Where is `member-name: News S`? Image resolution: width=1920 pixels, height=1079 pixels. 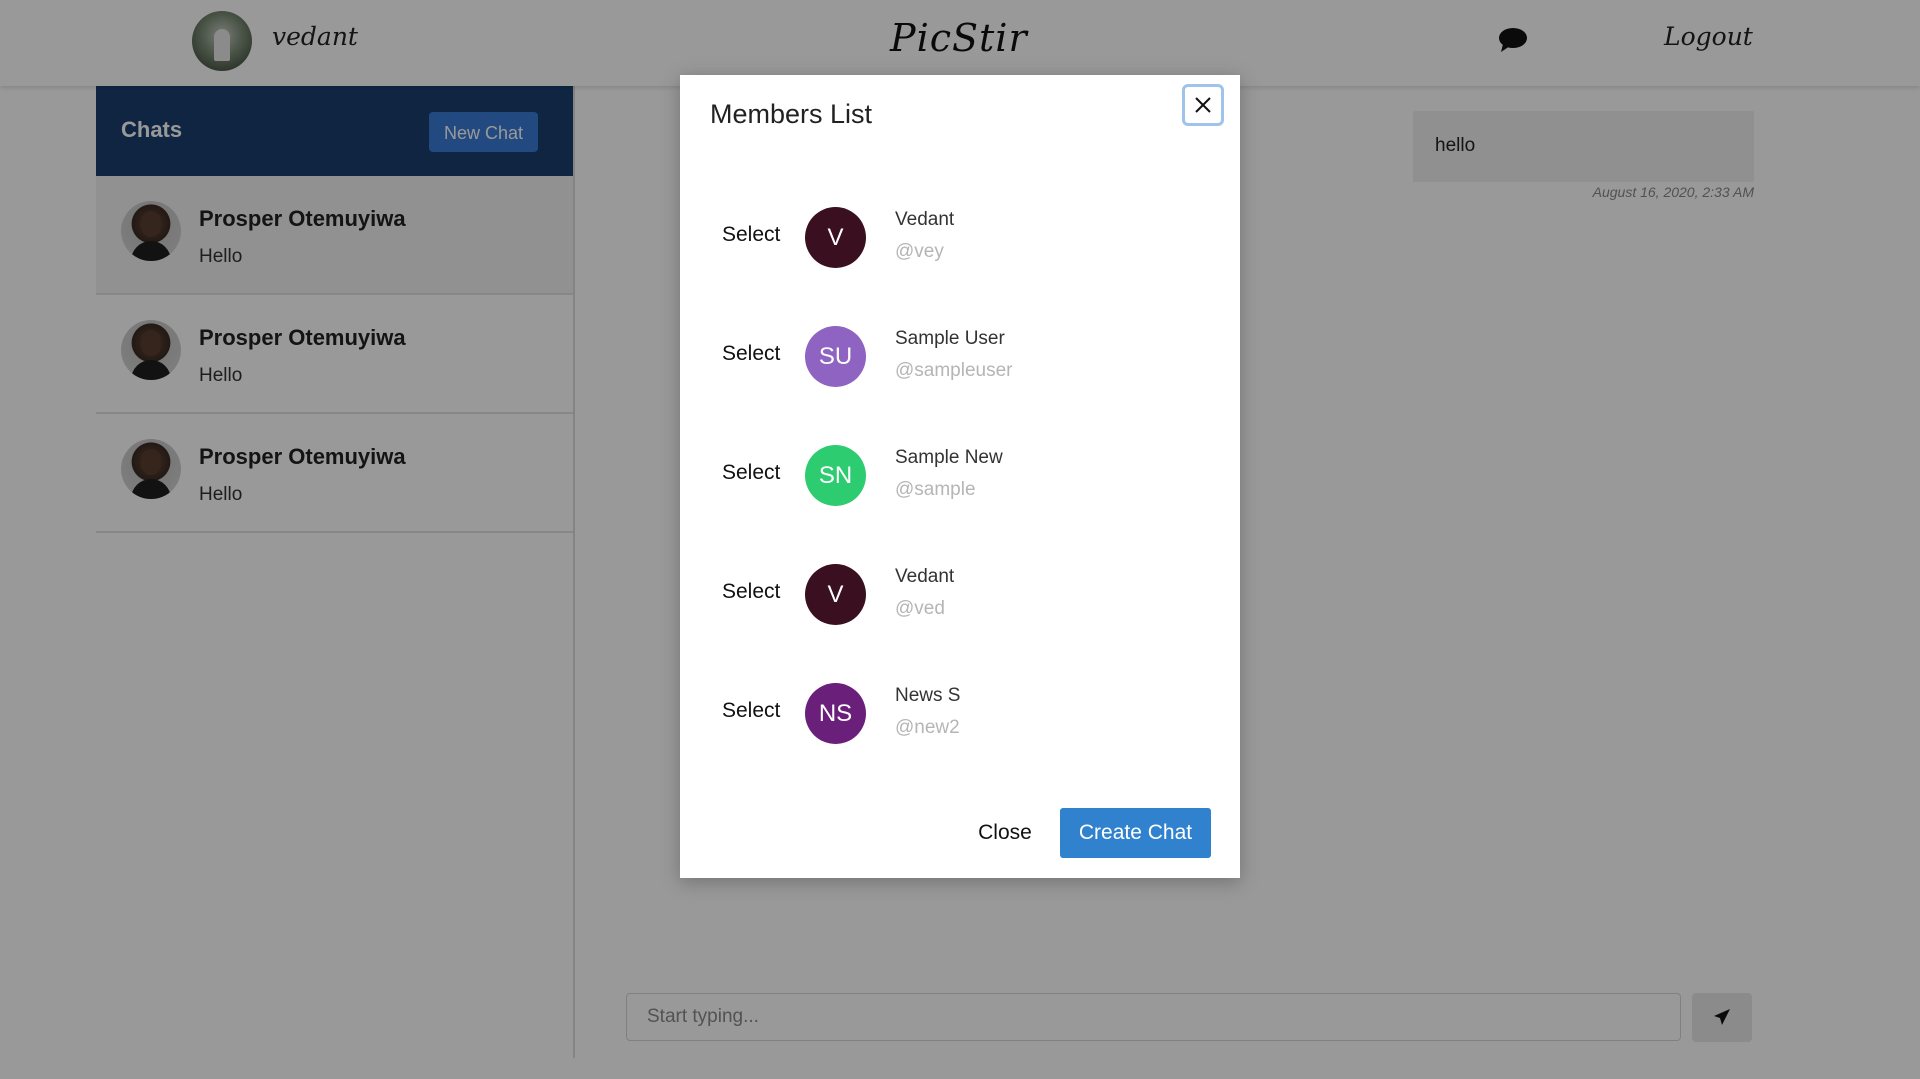 member-name: News S is located at coordinates (928, 695).